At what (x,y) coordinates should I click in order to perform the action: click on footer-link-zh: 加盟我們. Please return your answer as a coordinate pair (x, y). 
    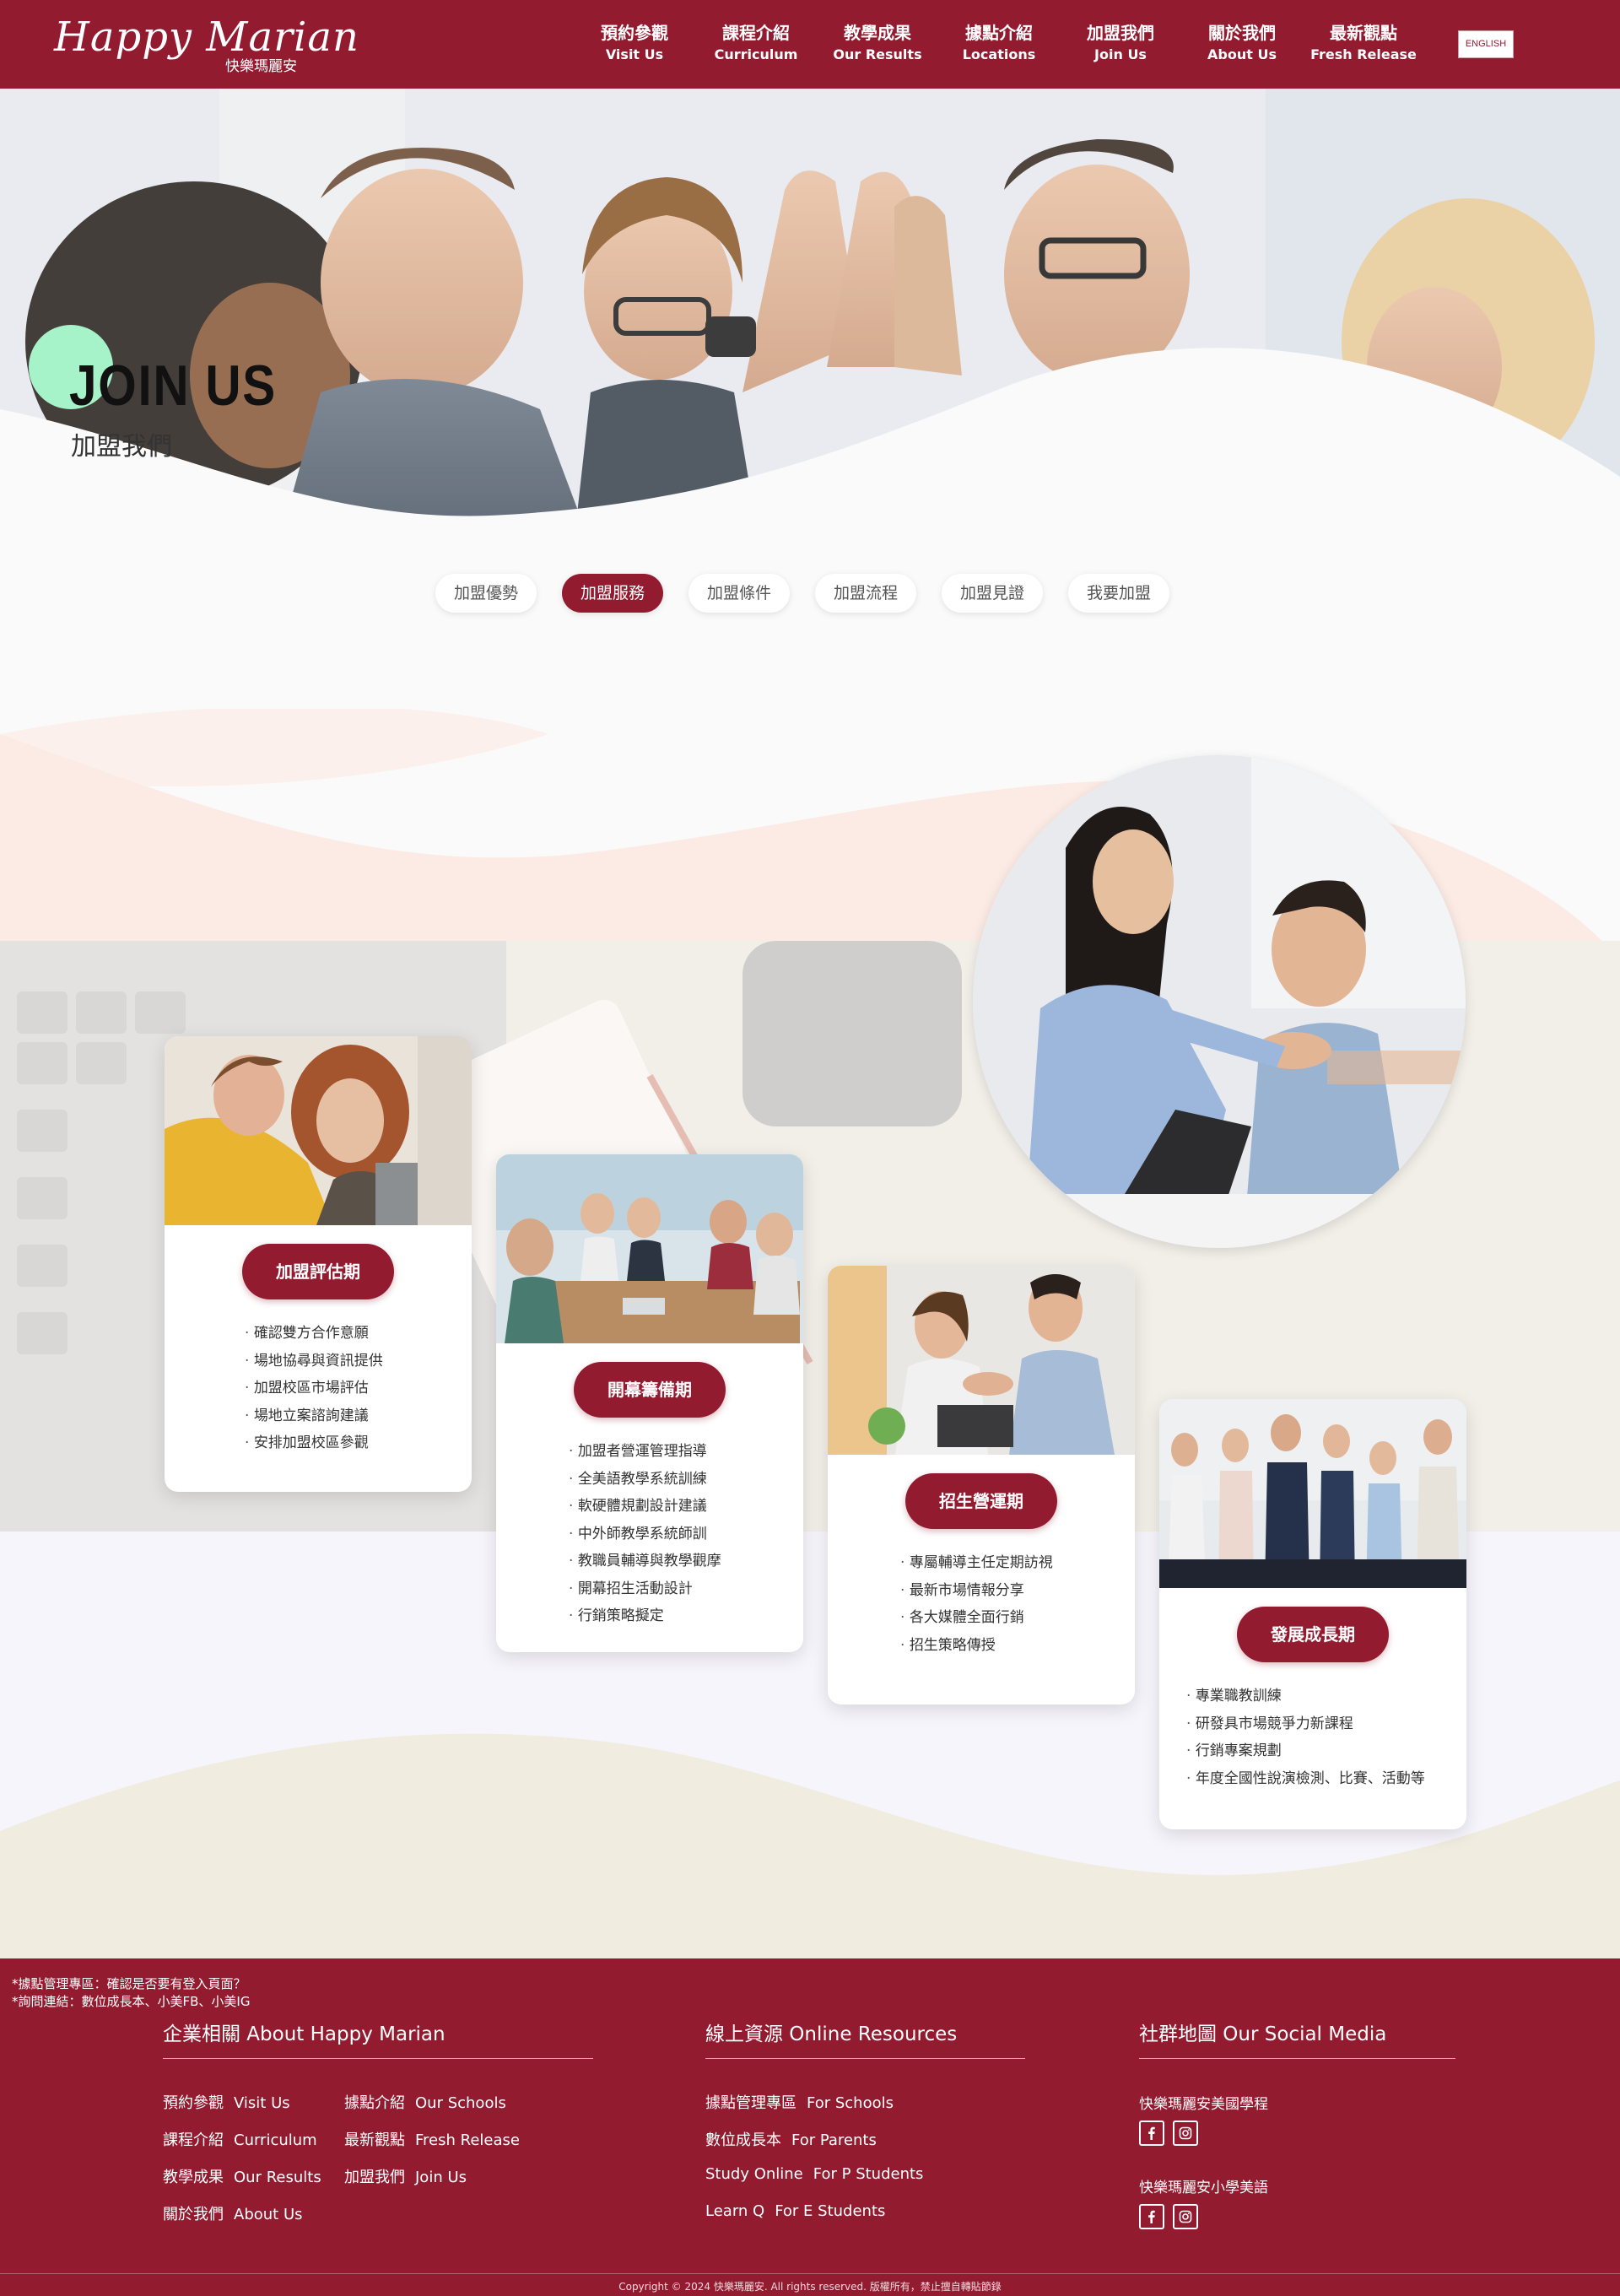
    Looking at the image, I should click on (374, 2177).